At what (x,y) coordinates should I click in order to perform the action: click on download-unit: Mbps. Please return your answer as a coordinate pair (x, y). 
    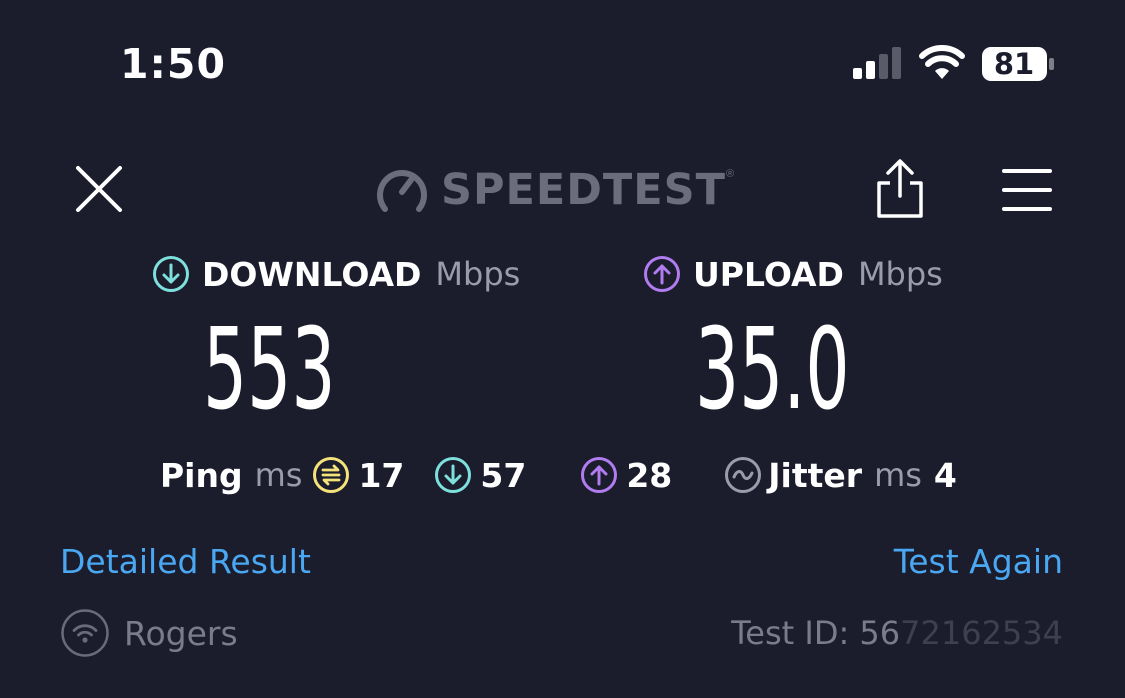
    Looking at the image, I should click on (478, 274).